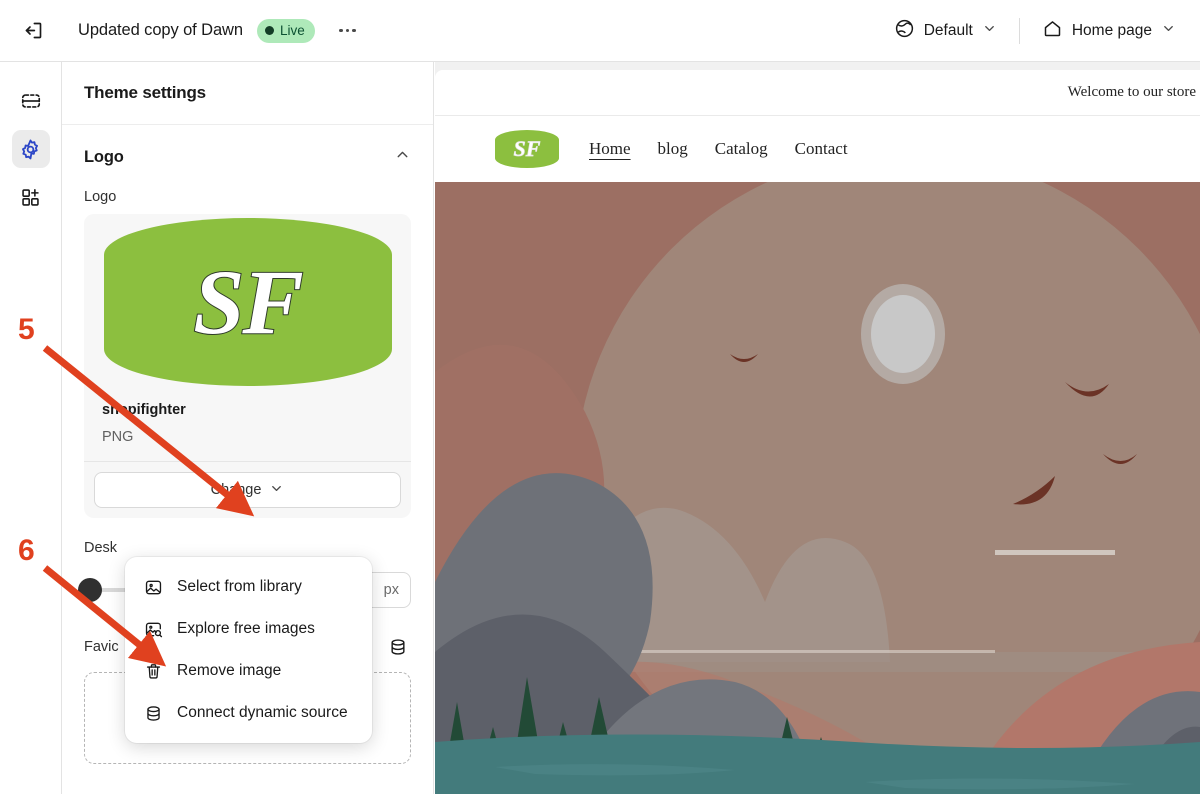  I want to click on width-unit-label: px, so click(391, 590).